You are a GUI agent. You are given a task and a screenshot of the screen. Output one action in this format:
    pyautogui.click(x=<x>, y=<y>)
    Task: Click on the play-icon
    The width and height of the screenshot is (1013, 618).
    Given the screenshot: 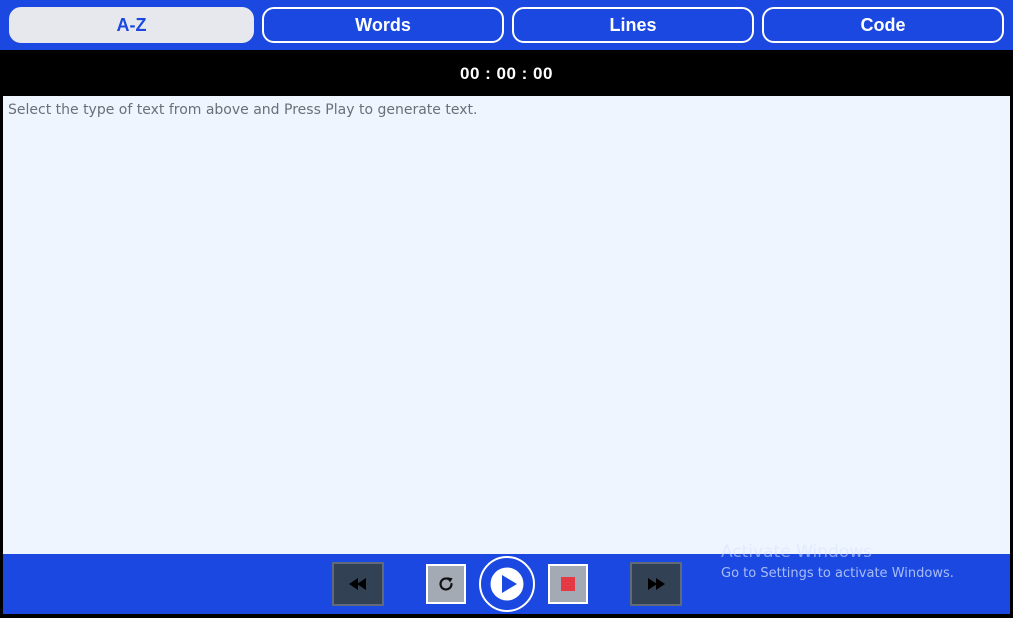 What is the action you would take?
    pyautogui.click(x=507, y=584)
    